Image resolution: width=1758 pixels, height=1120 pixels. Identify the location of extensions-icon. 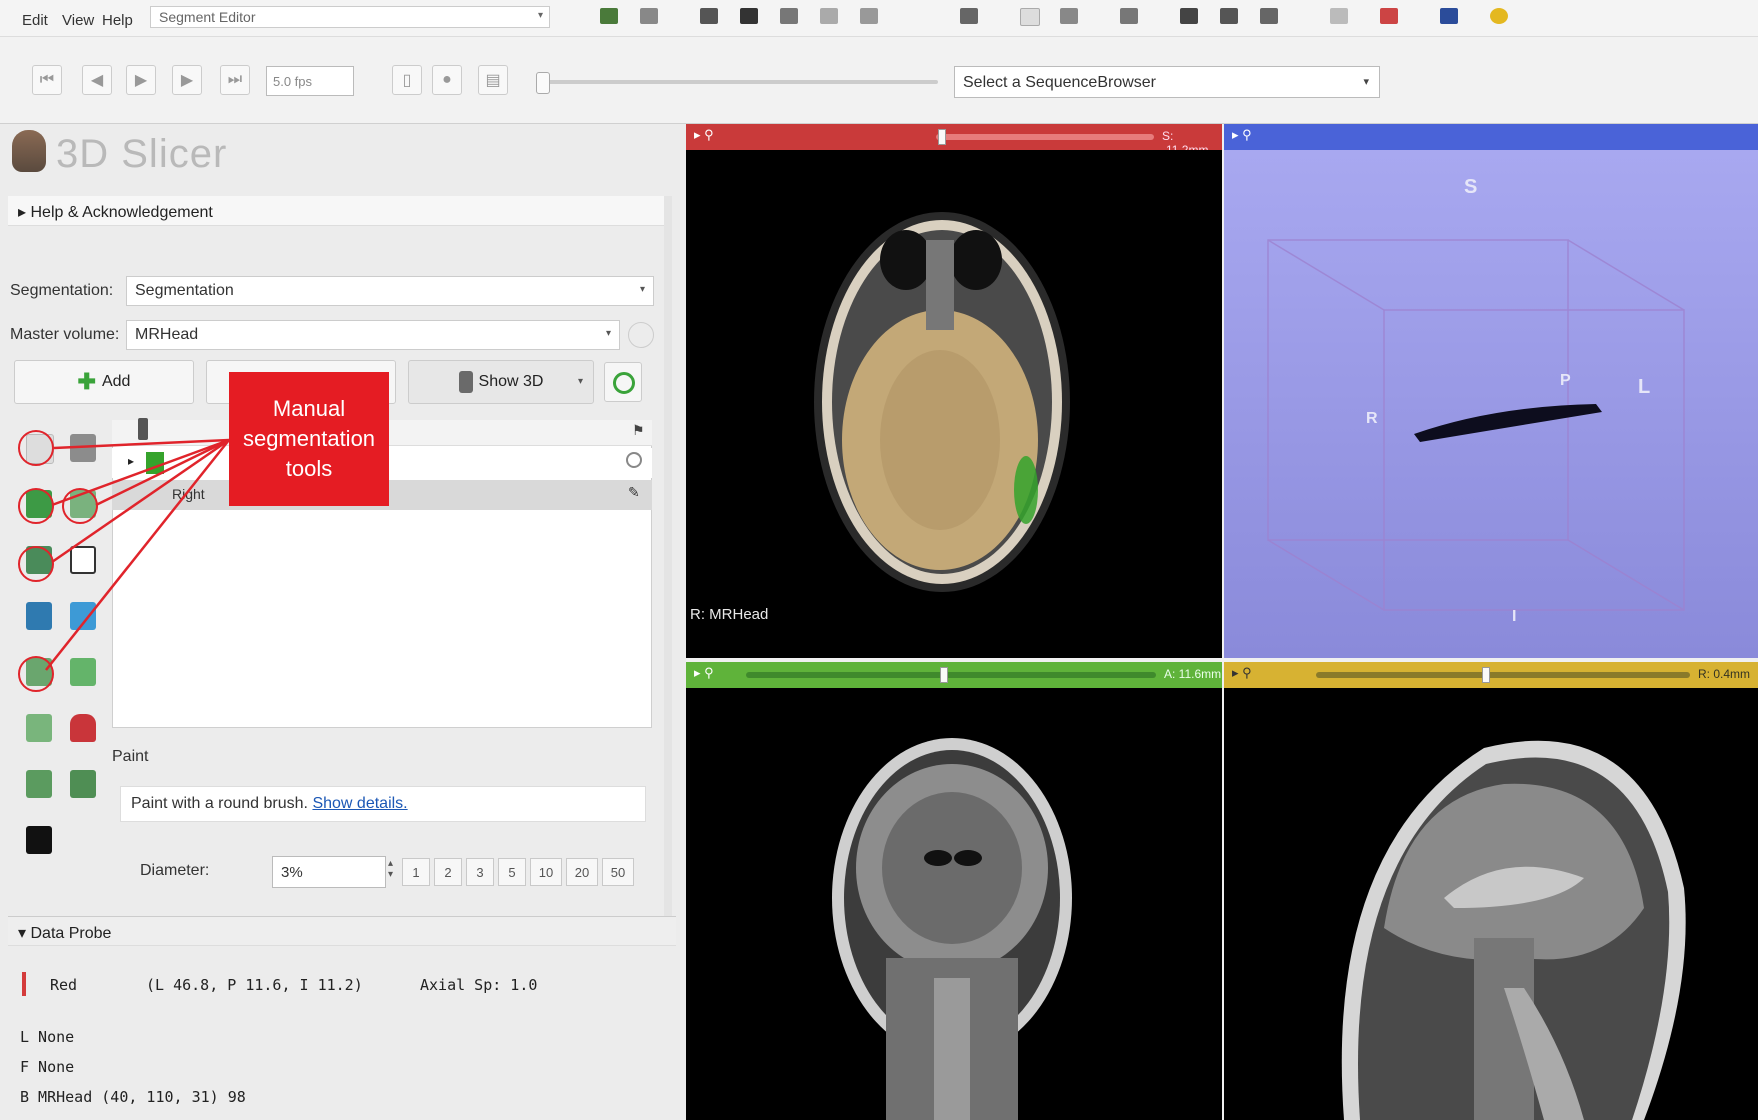
(1069, 16).